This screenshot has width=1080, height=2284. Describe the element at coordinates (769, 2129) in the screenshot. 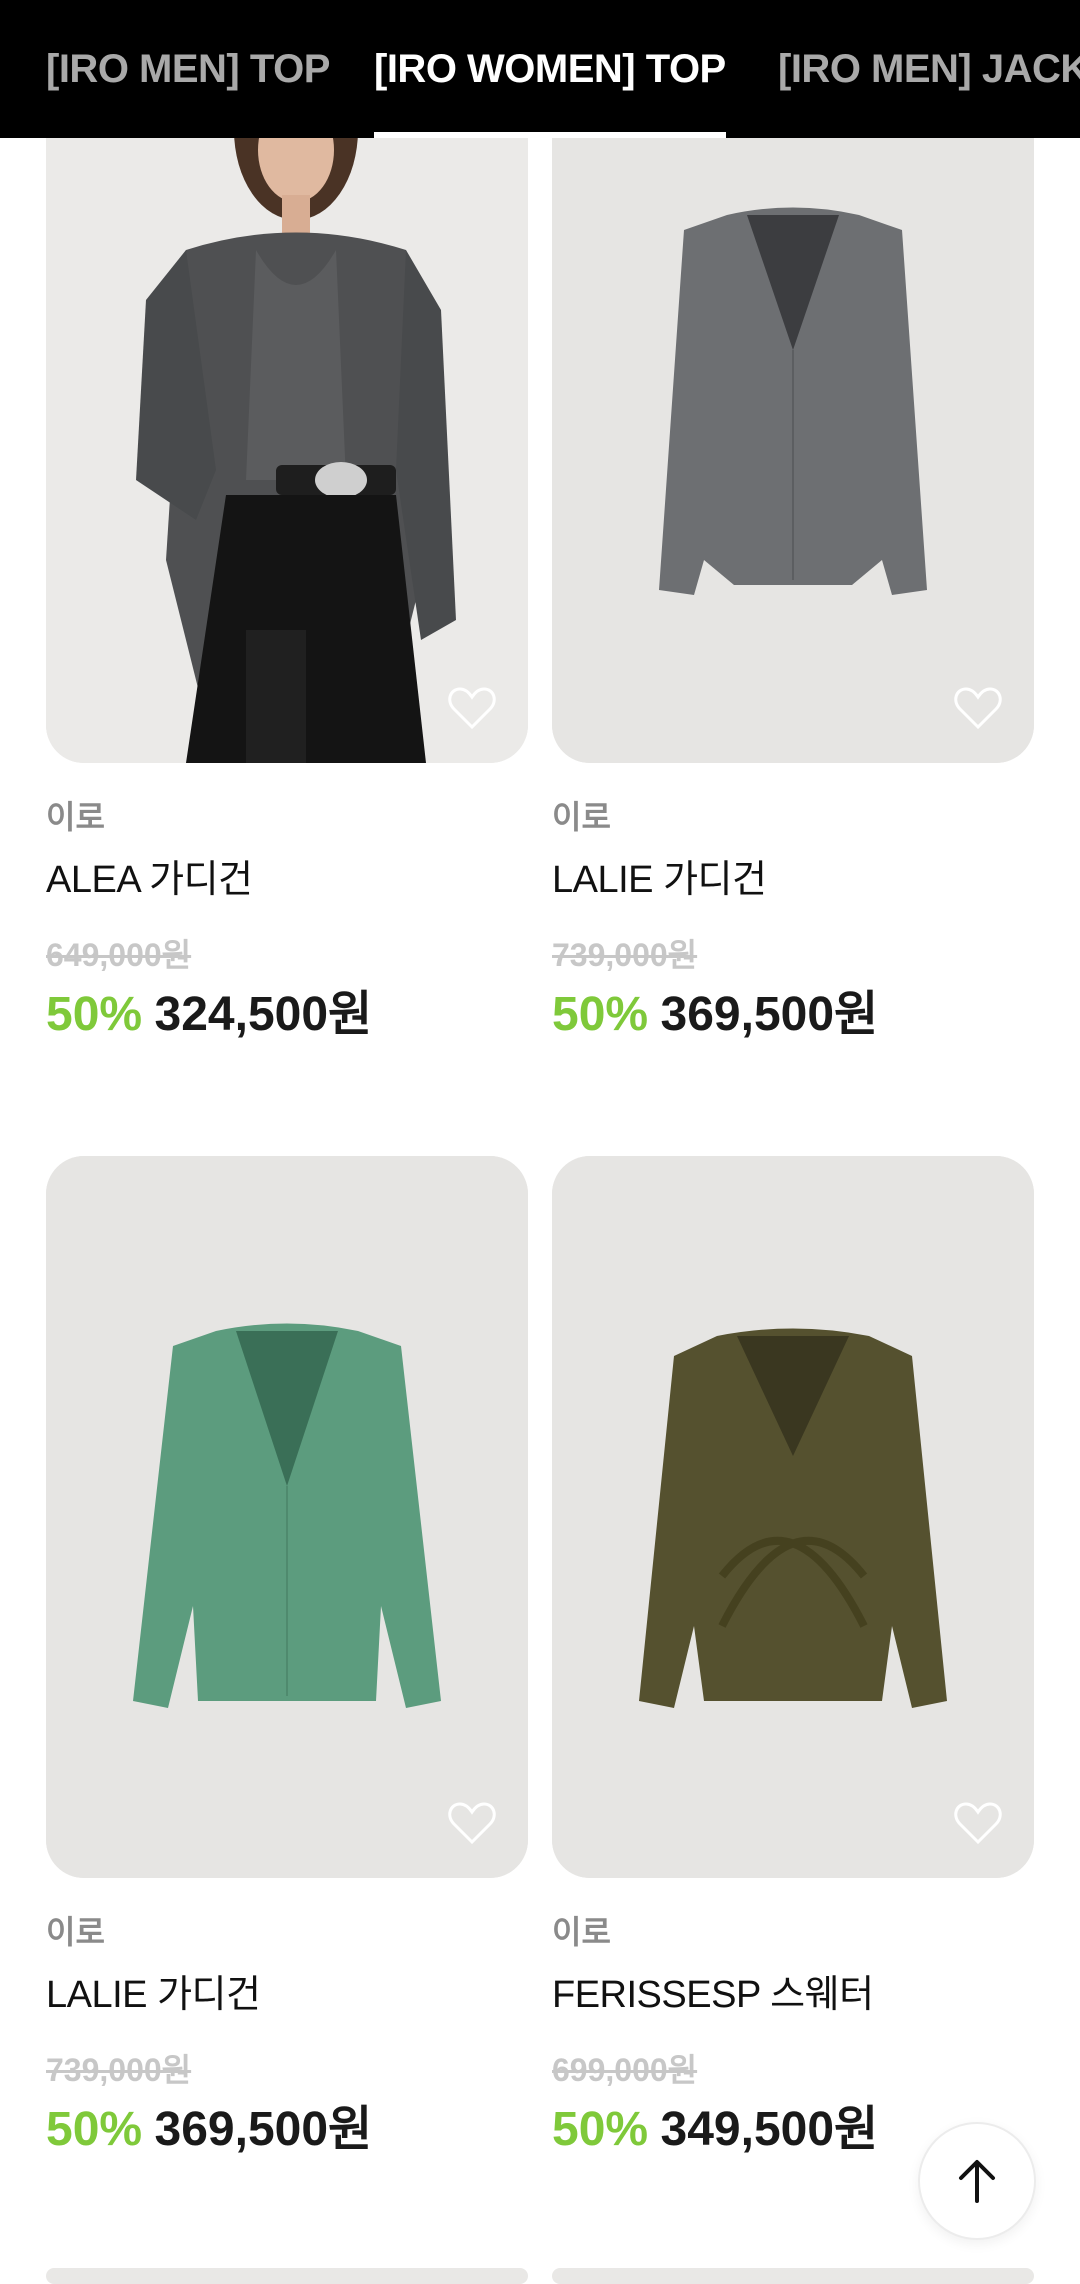

I see `sale-price: 349,500원` at that location.